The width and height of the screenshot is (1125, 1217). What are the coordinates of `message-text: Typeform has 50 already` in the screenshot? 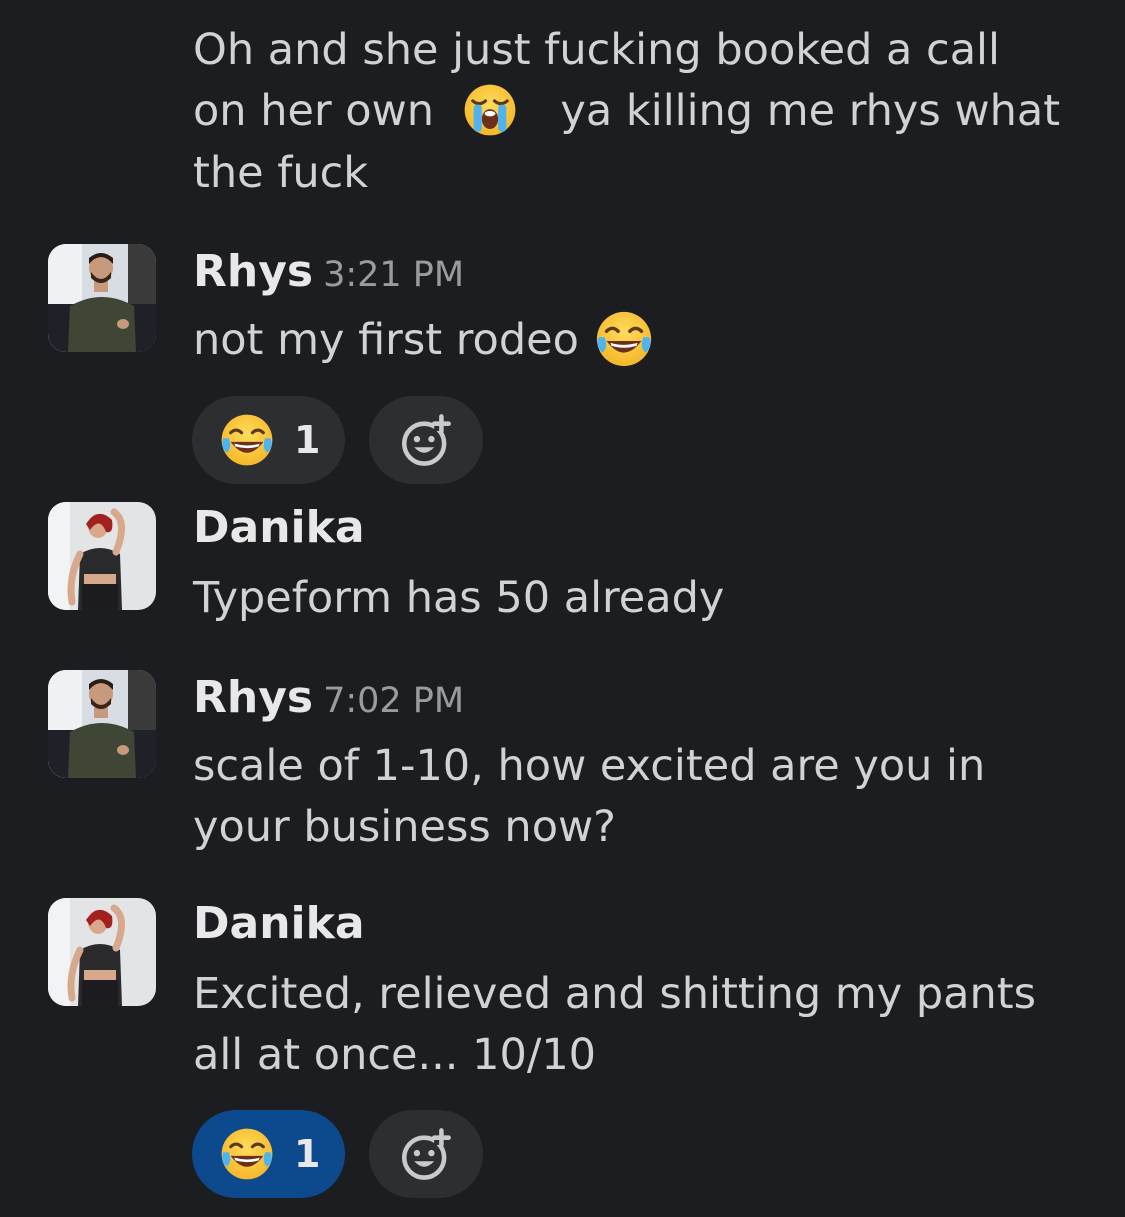 It's located at (458, 598).